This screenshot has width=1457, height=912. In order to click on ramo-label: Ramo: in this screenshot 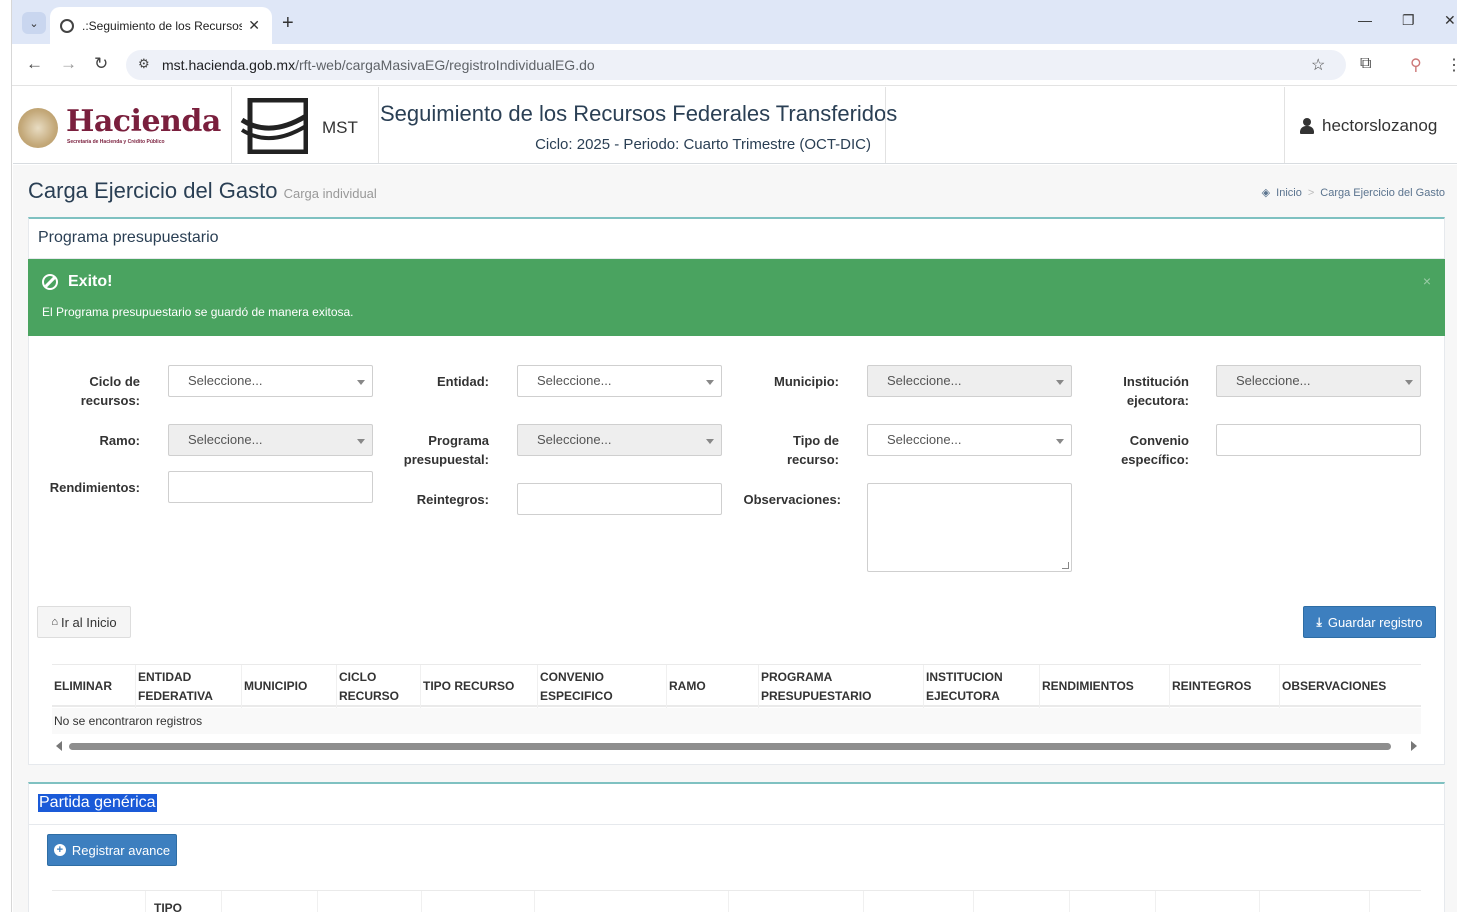, I will do `click(119, 440)`.